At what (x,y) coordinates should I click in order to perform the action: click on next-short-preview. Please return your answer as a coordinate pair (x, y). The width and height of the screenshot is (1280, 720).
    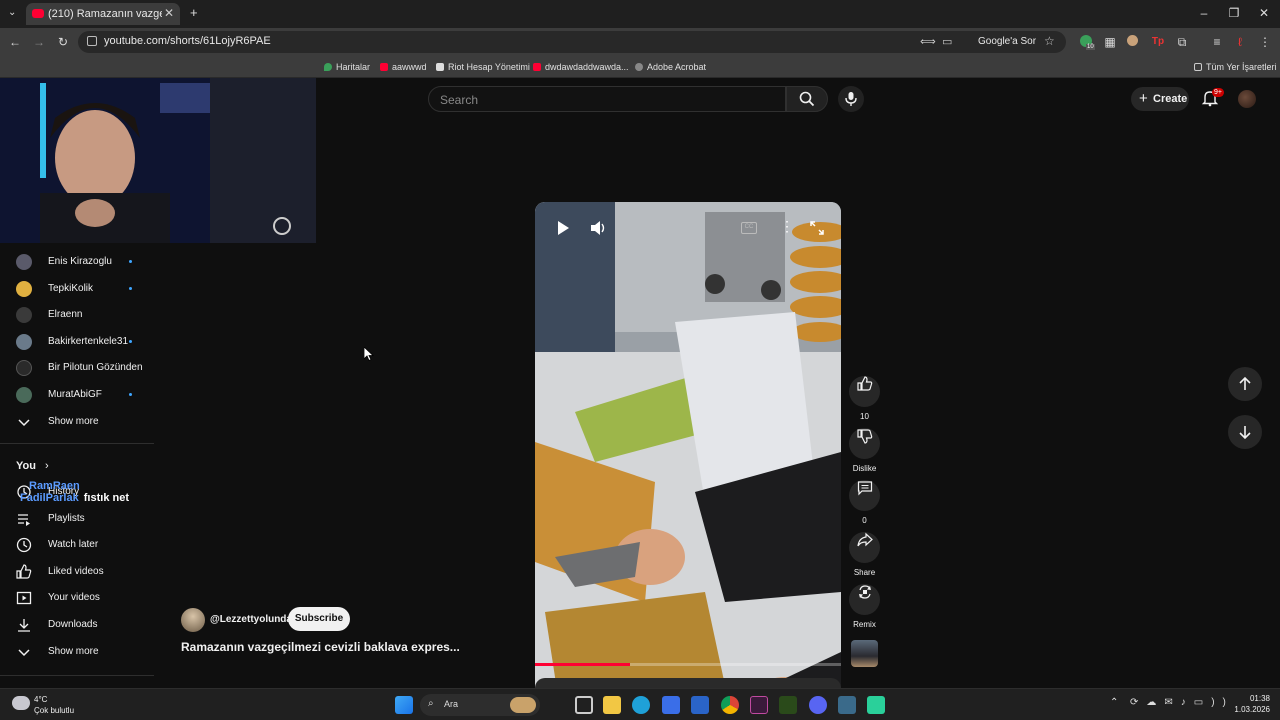
    Looking at the image, I should click on (688, 683).